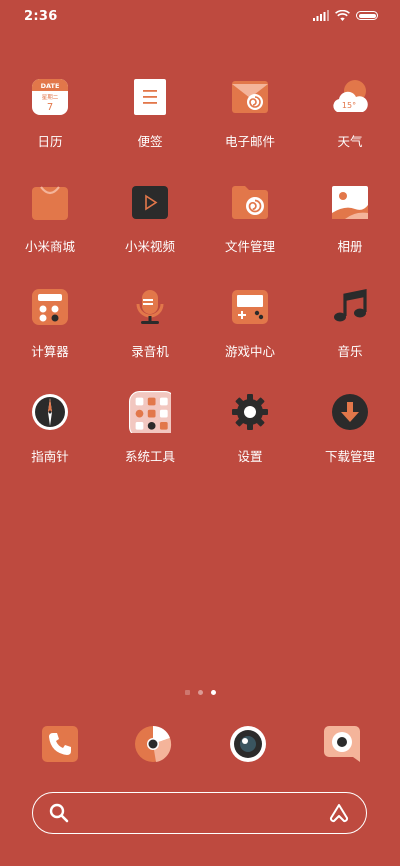  Describe the element at coordinates (49, 246) in the screenshot. I see `app-label: 小米商城` at that location.